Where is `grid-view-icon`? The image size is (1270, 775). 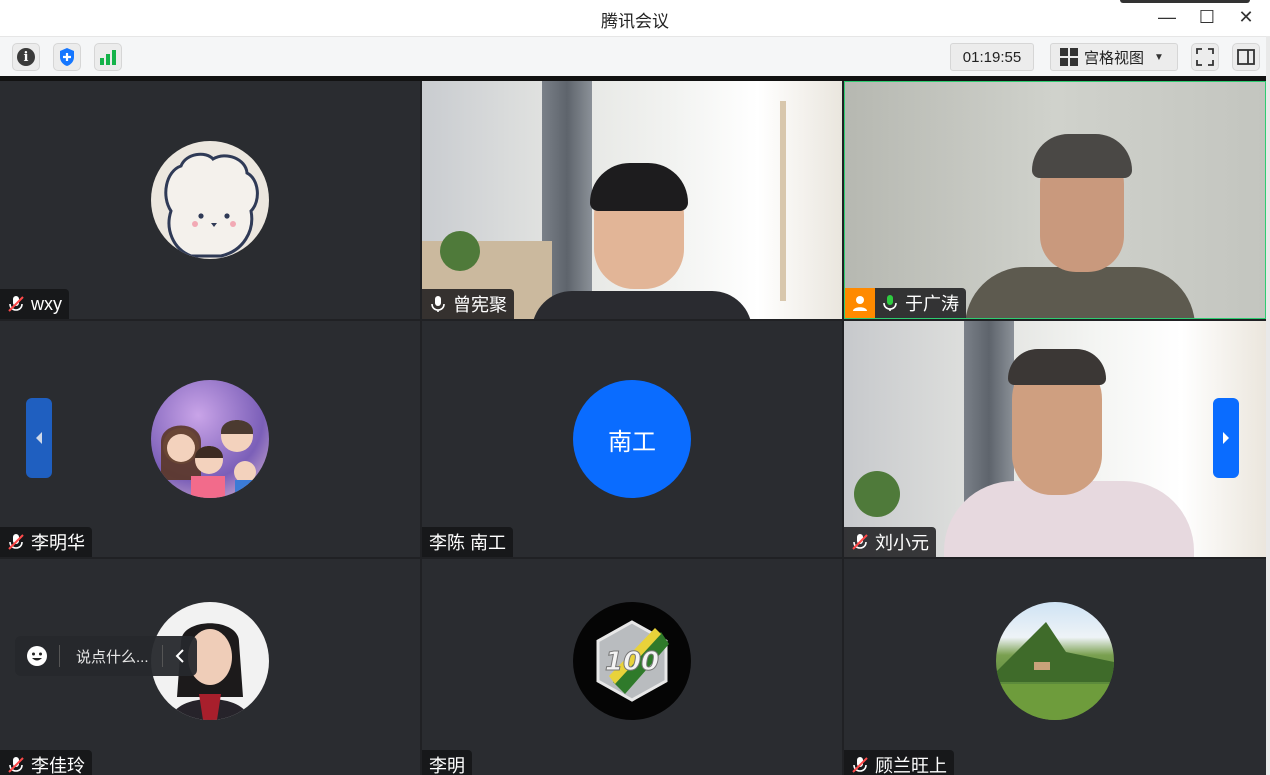
grid-view-icon is located at coordinates (1069, 57).